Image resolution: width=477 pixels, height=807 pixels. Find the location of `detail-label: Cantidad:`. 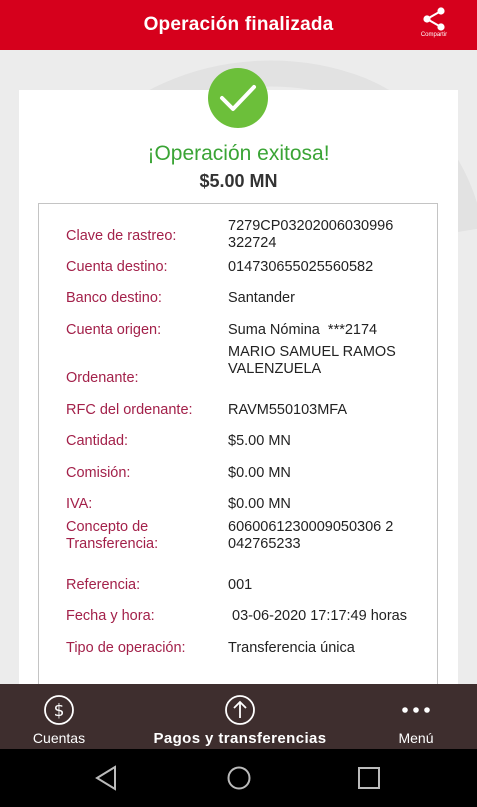

detail-label: Cantidad: is located at coordinates (97, 440).